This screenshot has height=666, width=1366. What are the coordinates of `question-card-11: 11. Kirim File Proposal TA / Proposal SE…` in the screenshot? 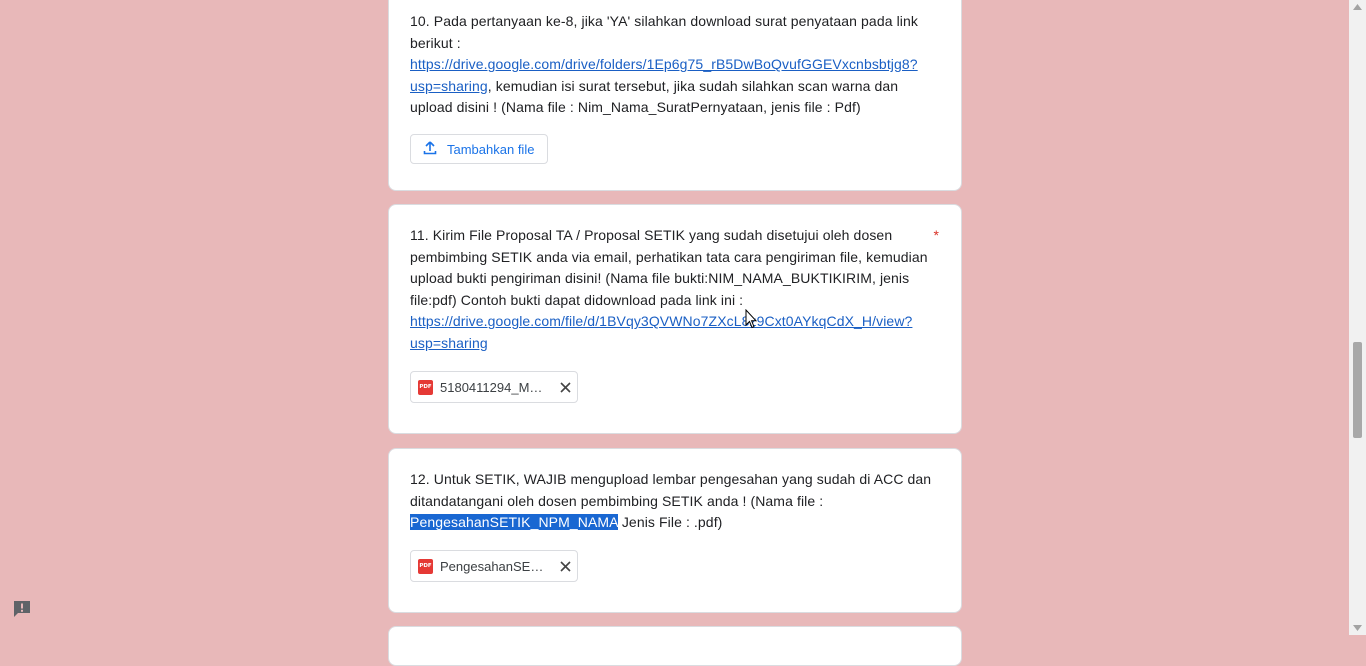 It's located at (675, 319).